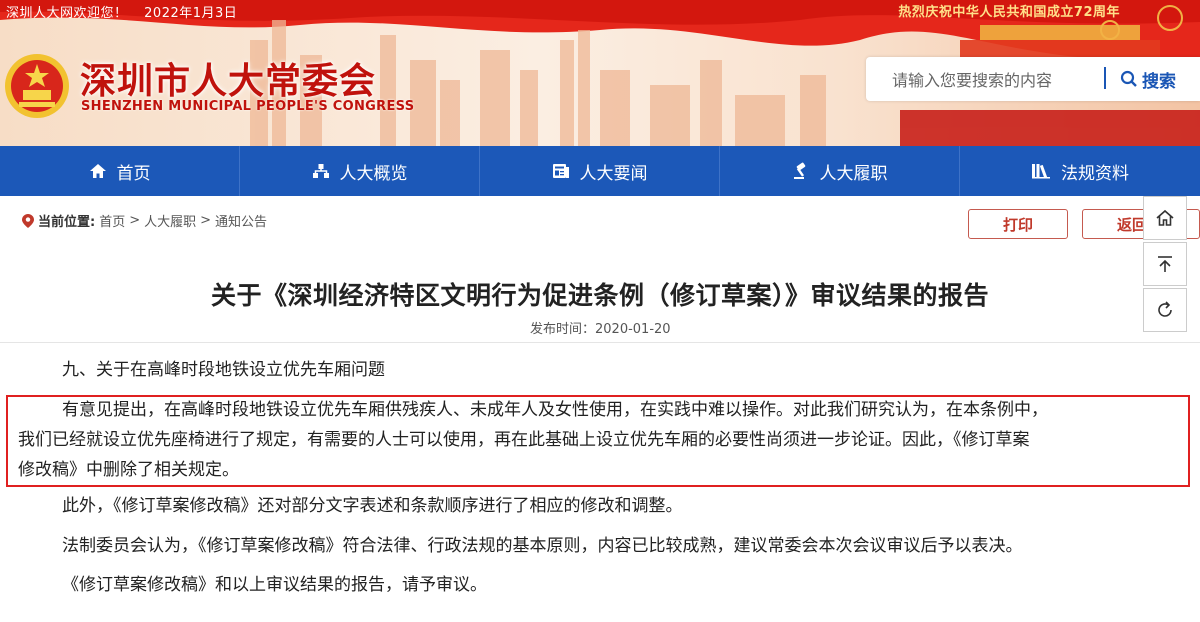 The image size is (1200, 622). Describe the element at coordinates (600, 329) in the screenshot. I see `publish-date: 发布时间：2020-01-20` at that location.